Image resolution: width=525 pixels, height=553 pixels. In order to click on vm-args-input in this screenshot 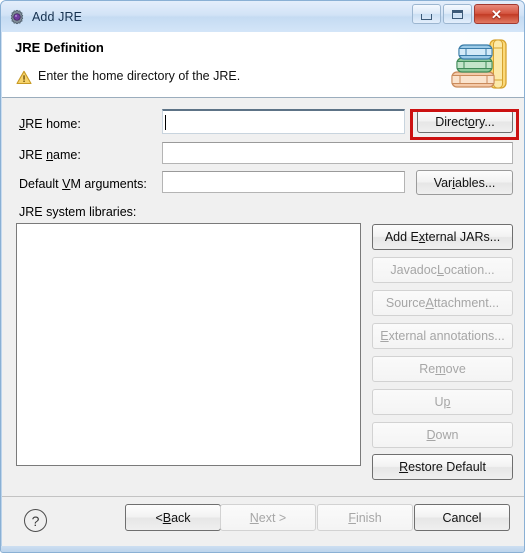, I will do `click(283, 182)`.